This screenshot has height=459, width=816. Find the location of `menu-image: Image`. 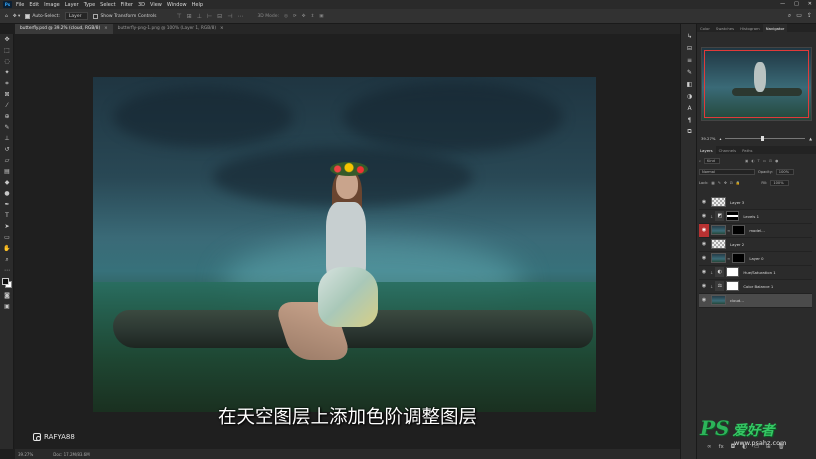

menu-image: Image is located at coordinates (52, 5).